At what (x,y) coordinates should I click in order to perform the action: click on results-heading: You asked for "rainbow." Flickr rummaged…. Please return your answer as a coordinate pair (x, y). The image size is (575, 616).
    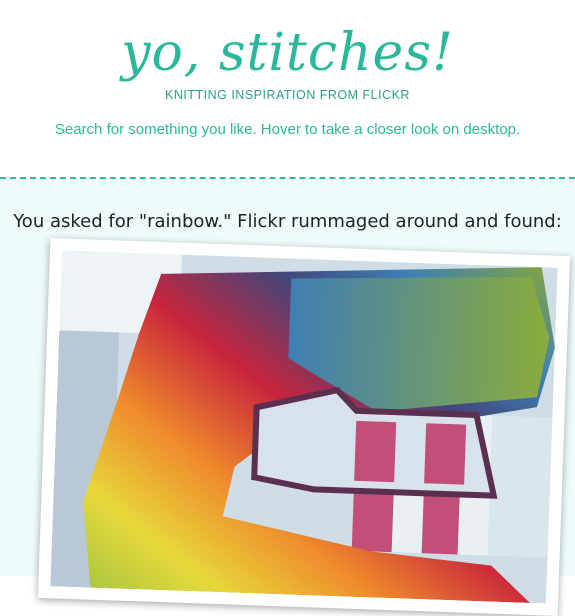
    Looking at the image, I should click on (287, 221).